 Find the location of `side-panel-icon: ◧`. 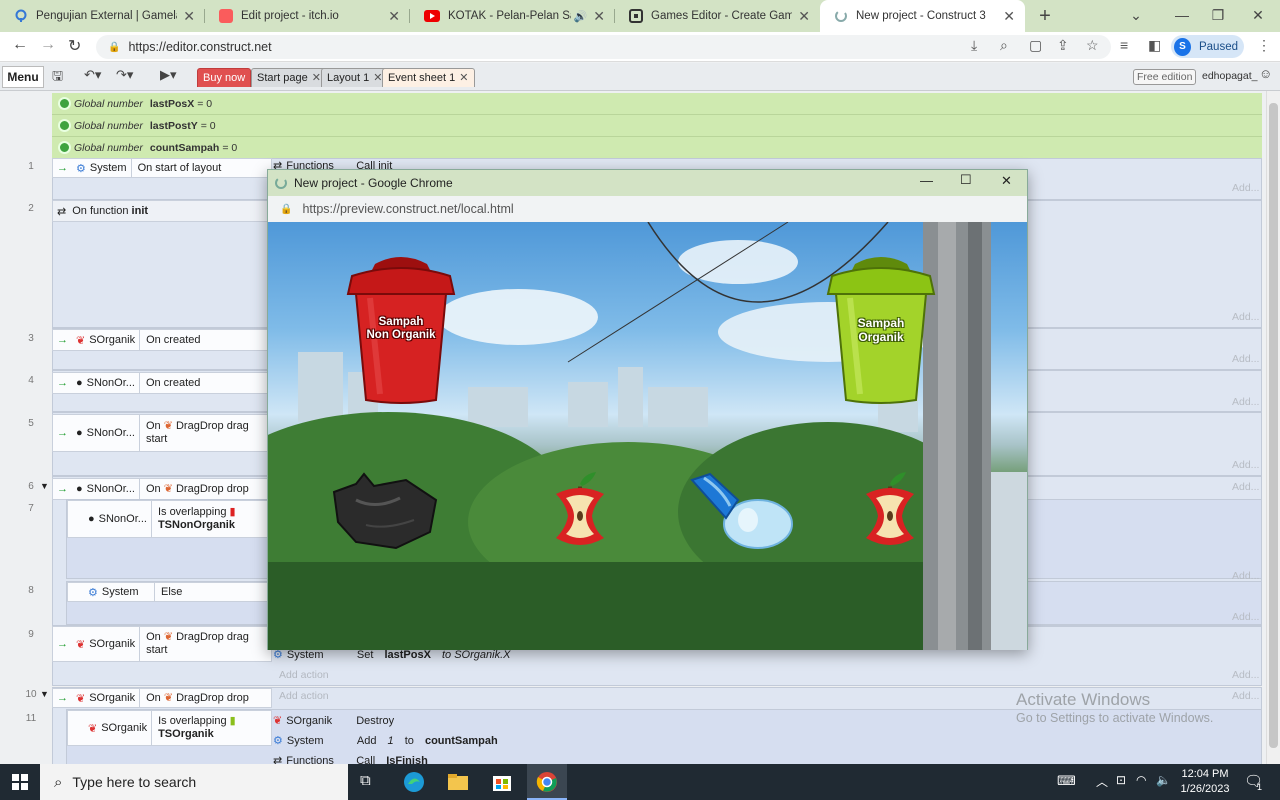

side-panel-icon: ◧ is located at coordinates (1154, 45).